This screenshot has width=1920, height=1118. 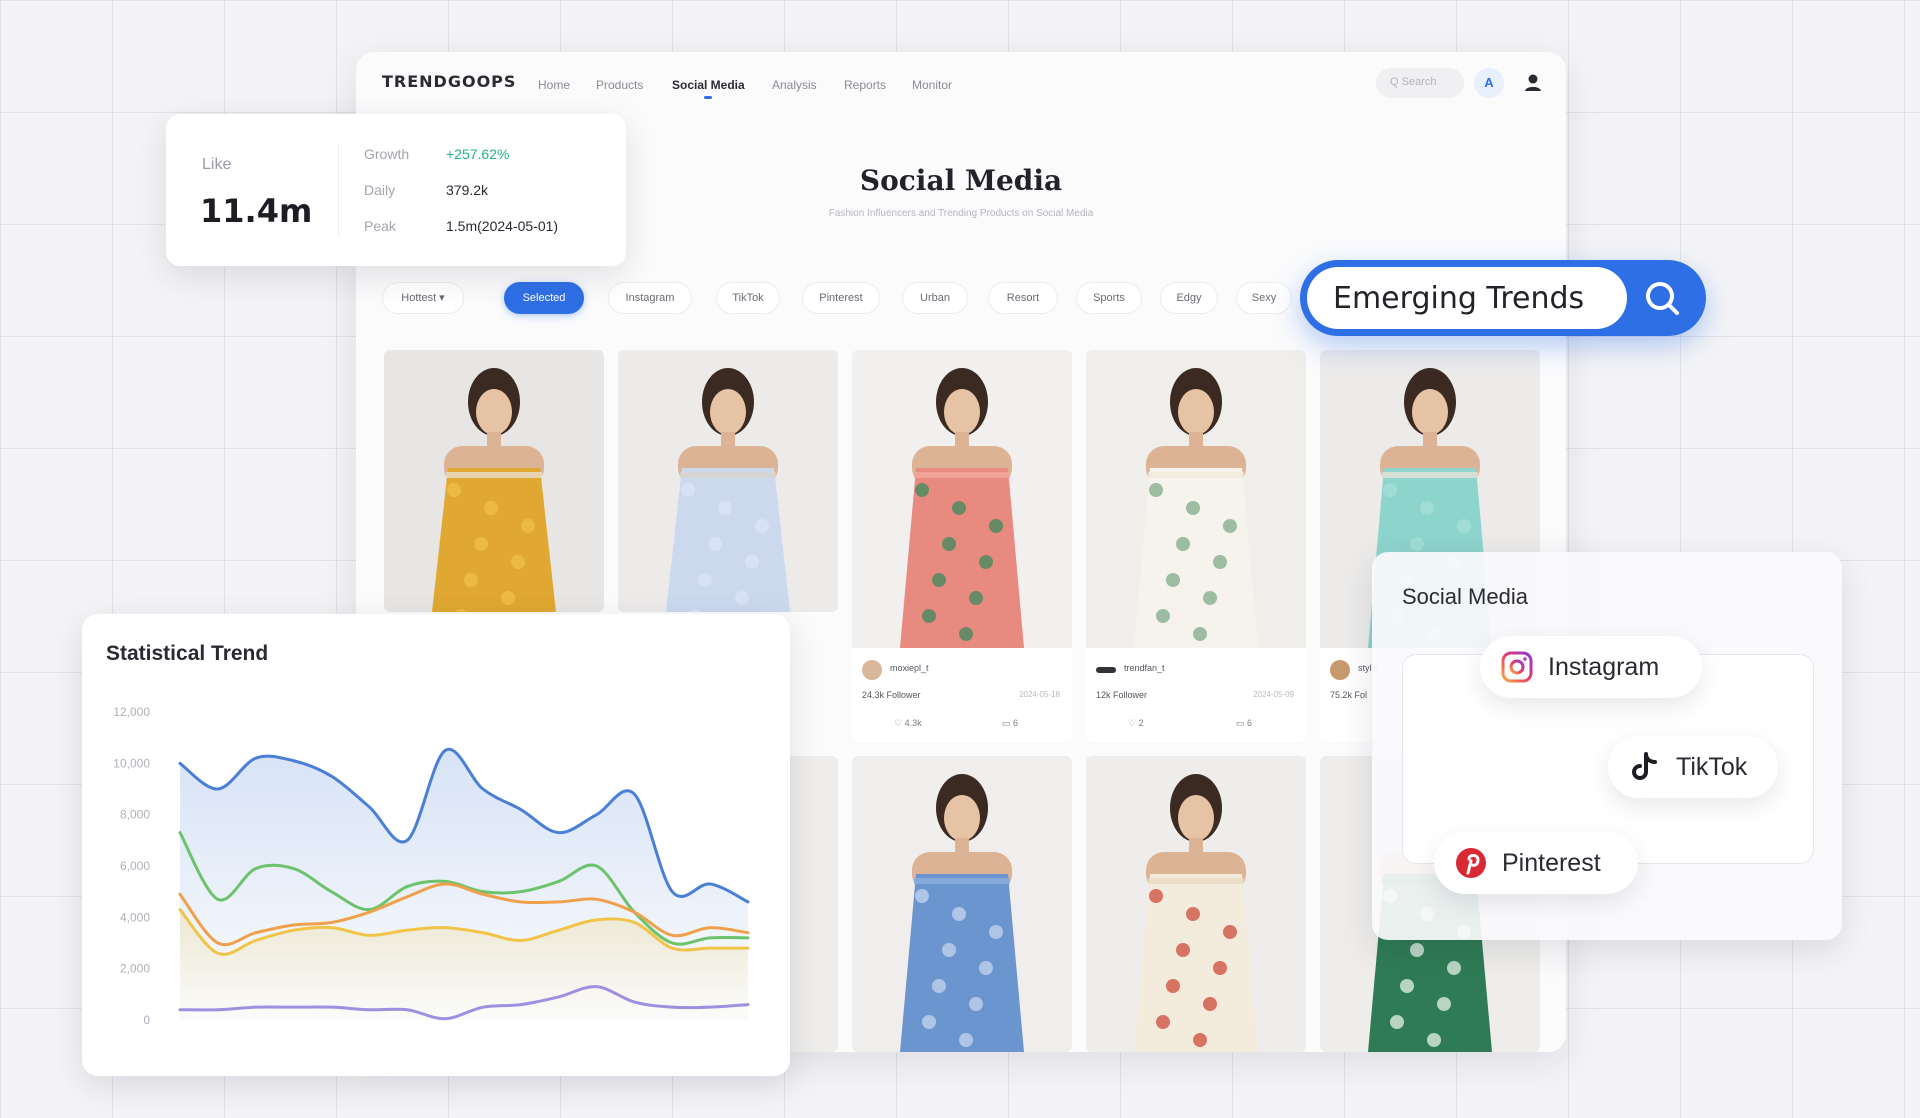 What do you see at coordinates (131, 712) in the screenshot?
I see `y-tick-label: 12,000` at bounding box center [131, 712].